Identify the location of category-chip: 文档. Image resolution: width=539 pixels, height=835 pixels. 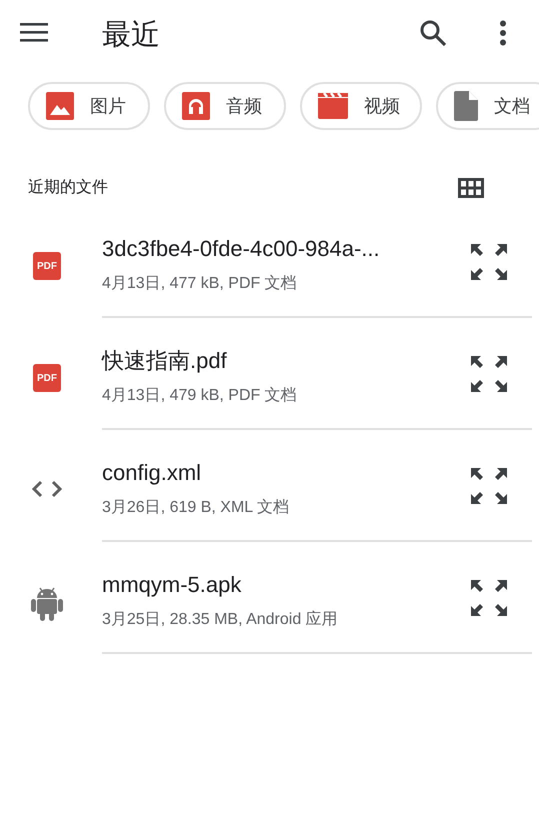
(487, 106).